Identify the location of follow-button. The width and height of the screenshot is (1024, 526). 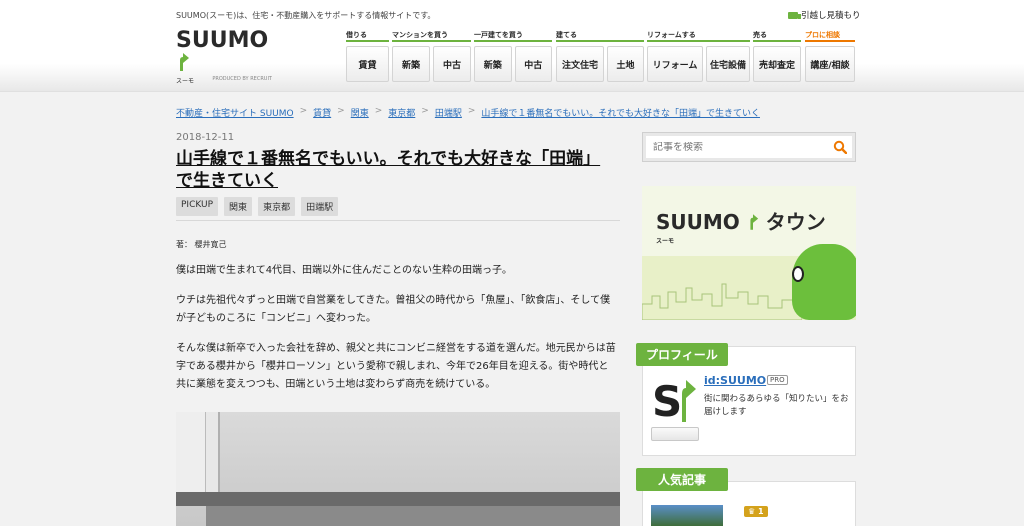
(675, 434).